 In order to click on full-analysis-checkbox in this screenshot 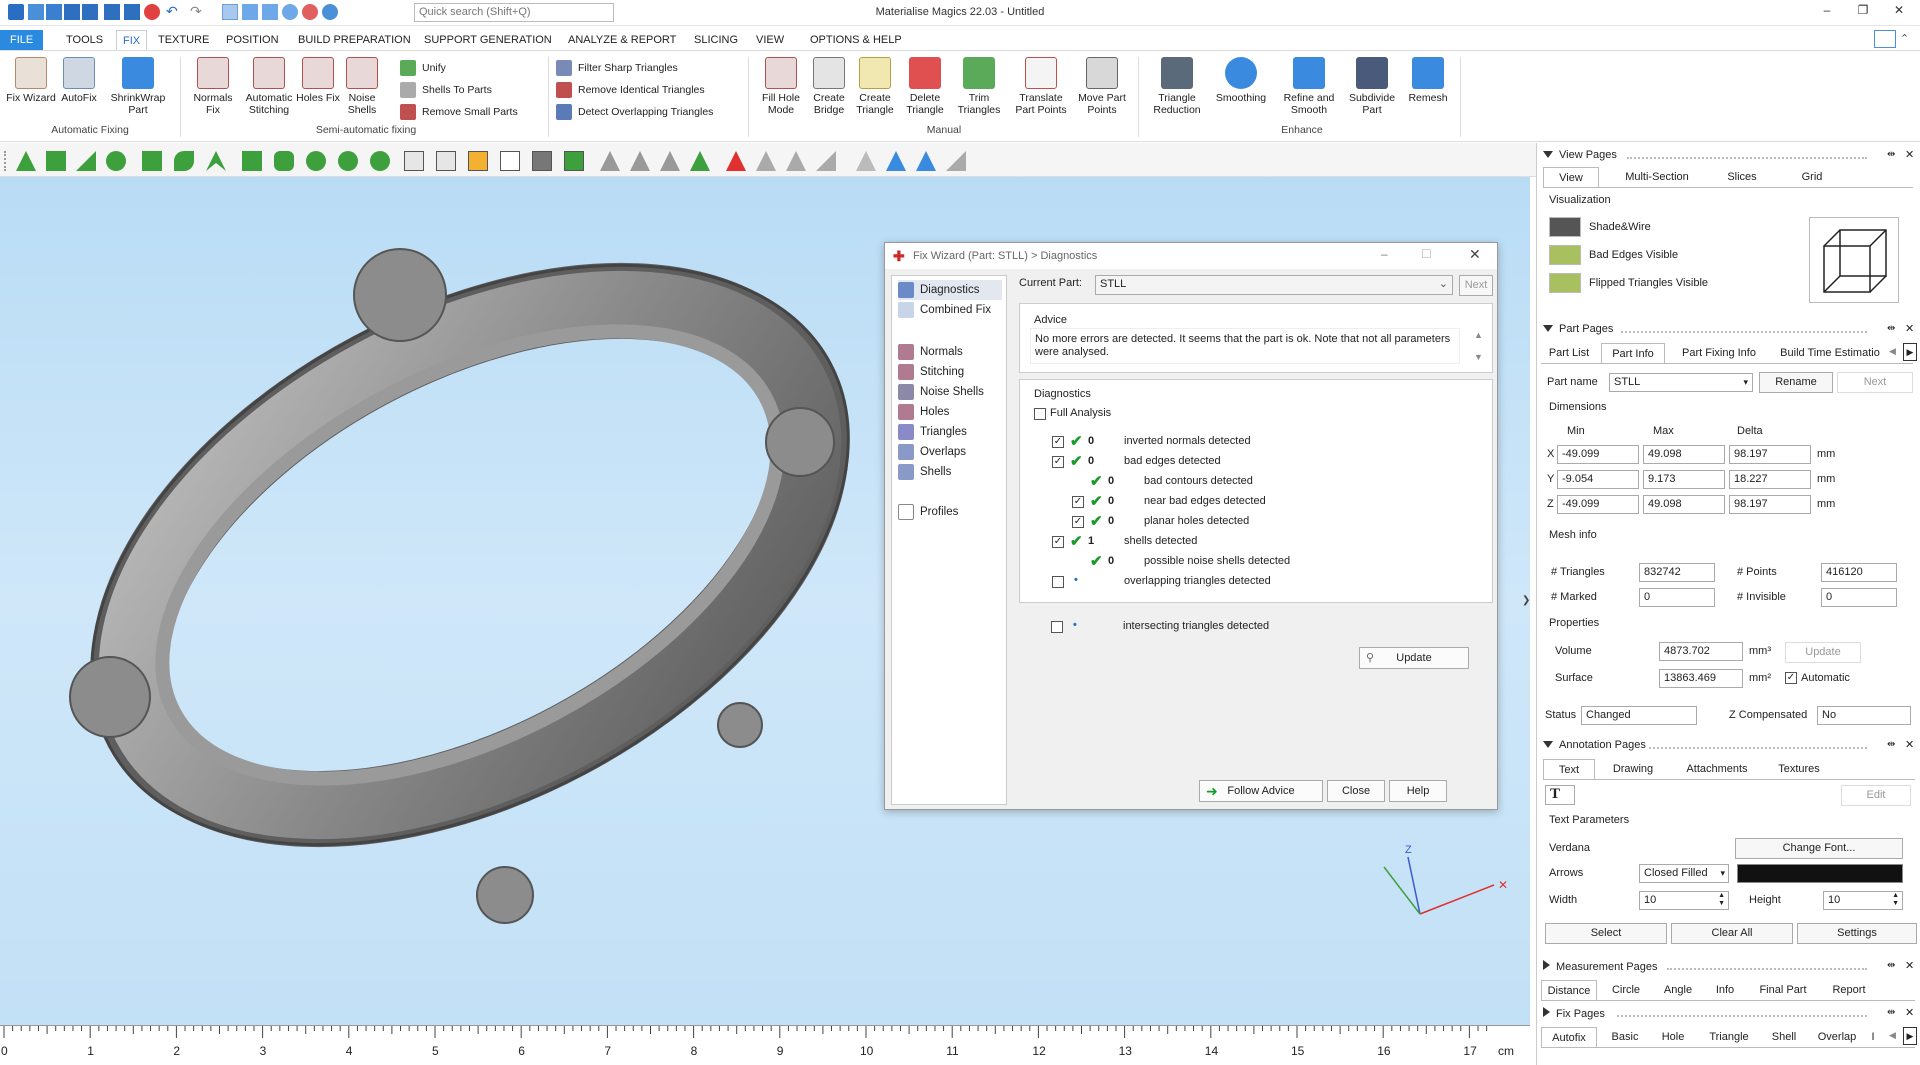, I will do `click(1040, 414)`.